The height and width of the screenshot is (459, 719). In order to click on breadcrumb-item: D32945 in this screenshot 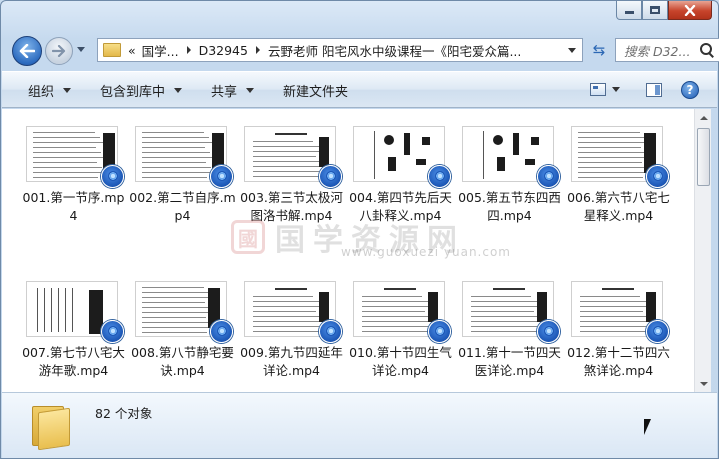, I will do `click(223, 50)`.